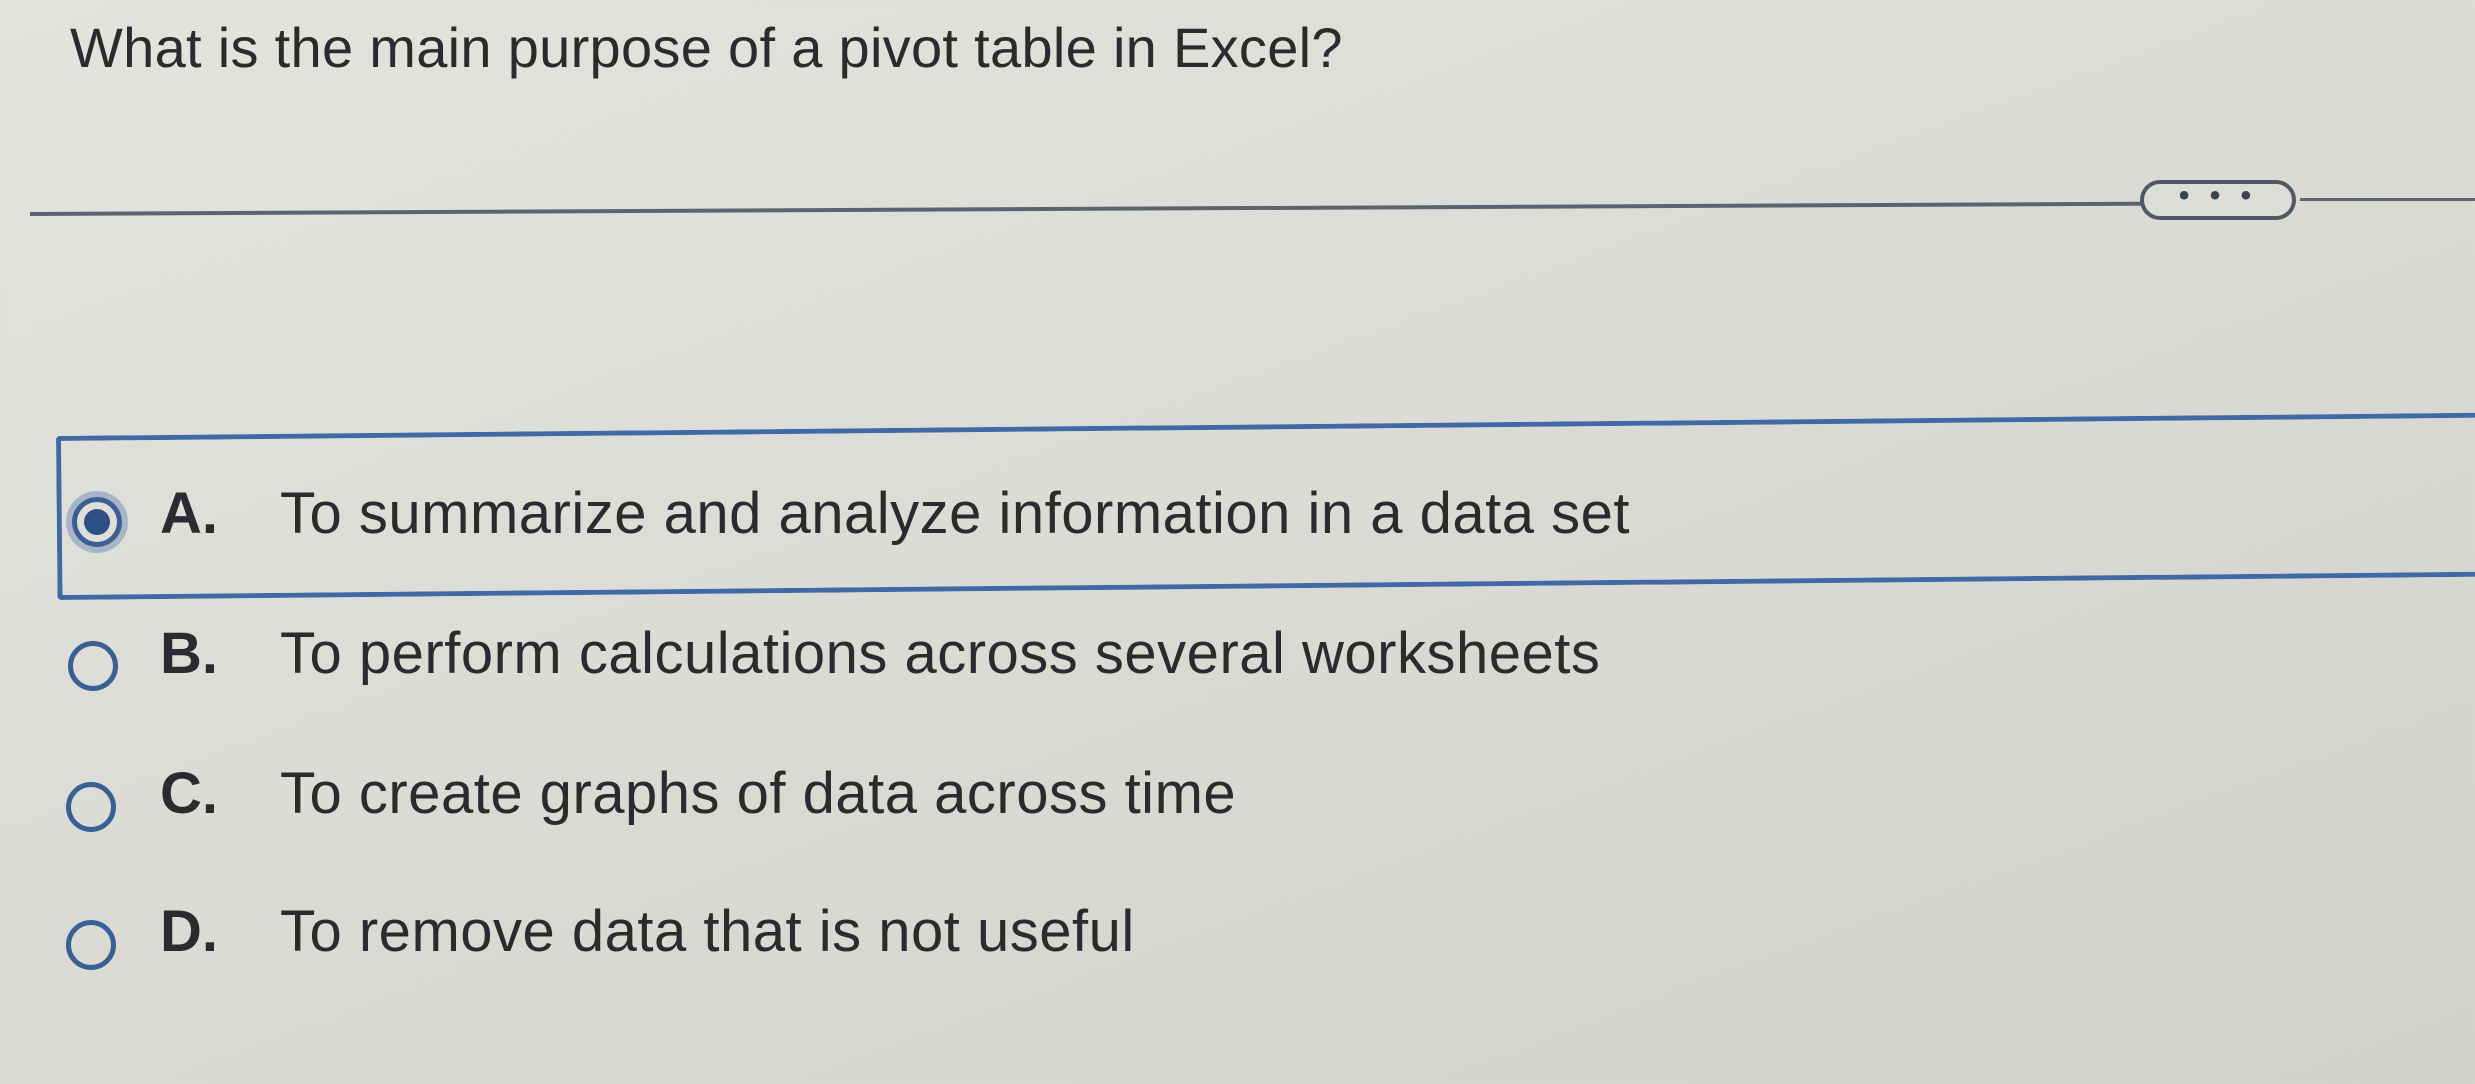  Describe the element at coordinates (91, 945) in the screenshot. I see `radio-button-d` at that location.